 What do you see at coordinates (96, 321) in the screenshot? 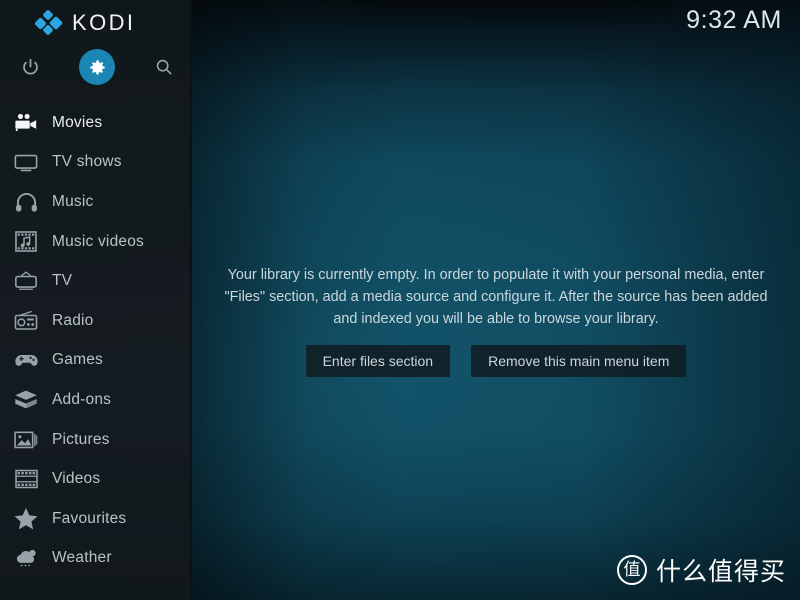
I see `sidebar-item-radio: Radio` at bounding box center [96, 321].